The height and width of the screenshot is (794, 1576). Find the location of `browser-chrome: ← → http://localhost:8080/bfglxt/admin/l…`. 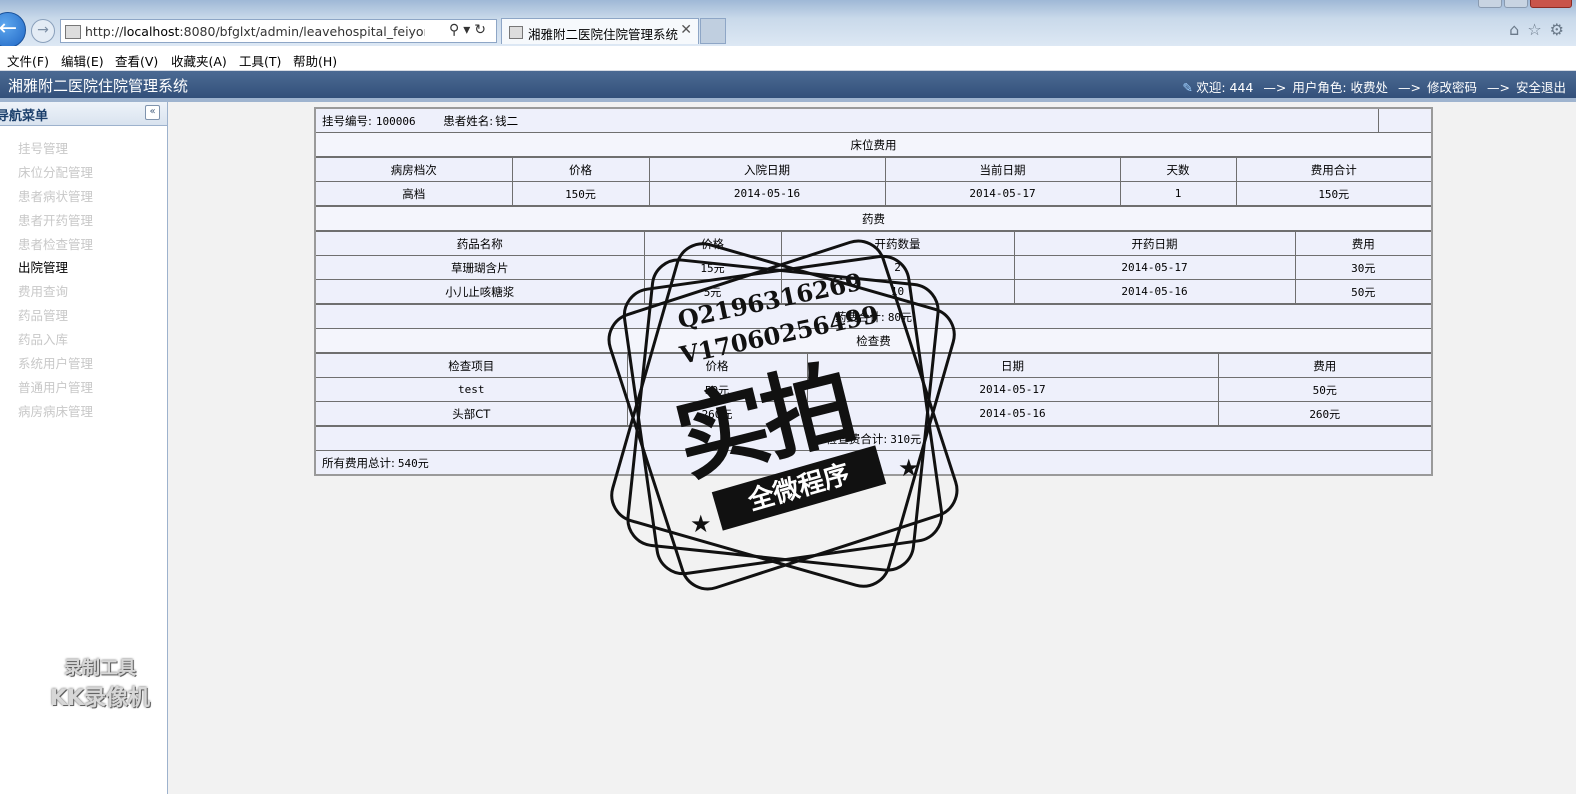

browser-chrome: ← → http://localhost:8080/bfglxt/admin/l… is located at coordinates (788, 24).